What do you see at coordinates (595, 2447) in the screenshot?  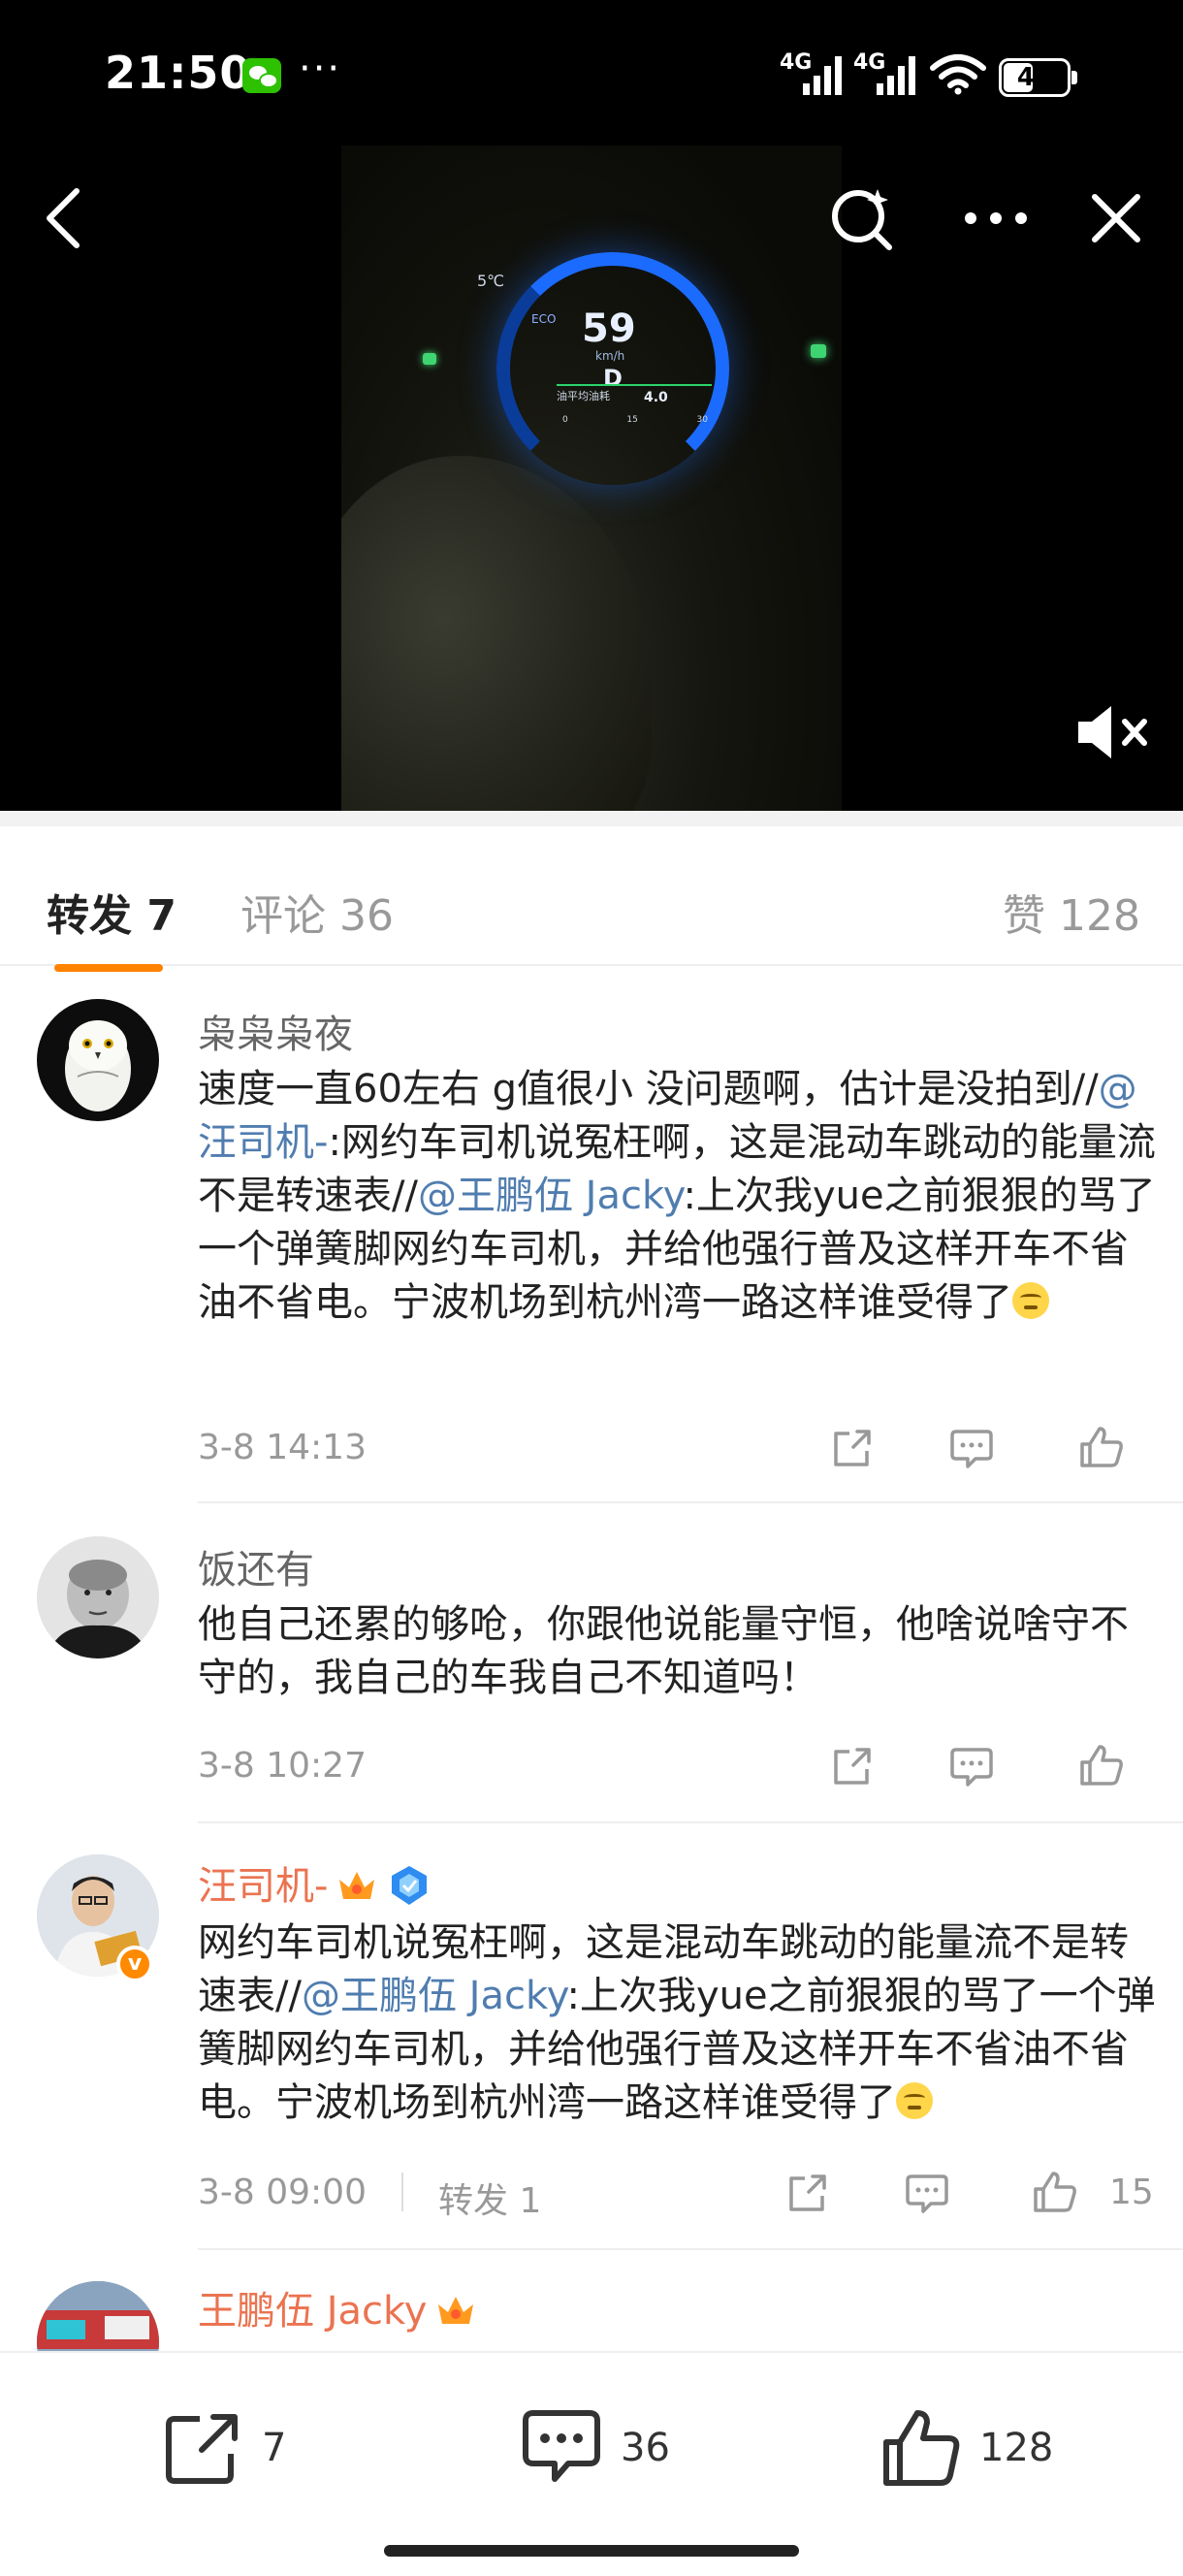 I see `bottom-comment-button: 36` at bounding box center [595, 2447].